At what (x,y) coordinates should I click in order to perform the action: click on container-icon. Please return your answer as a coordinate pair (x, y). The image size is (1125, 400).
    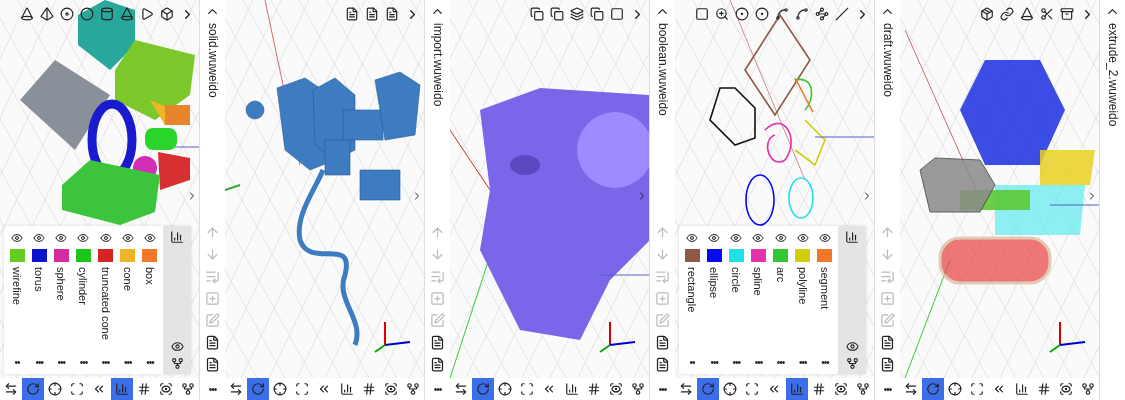
    Looking at the image, I should click on (1067, 14).